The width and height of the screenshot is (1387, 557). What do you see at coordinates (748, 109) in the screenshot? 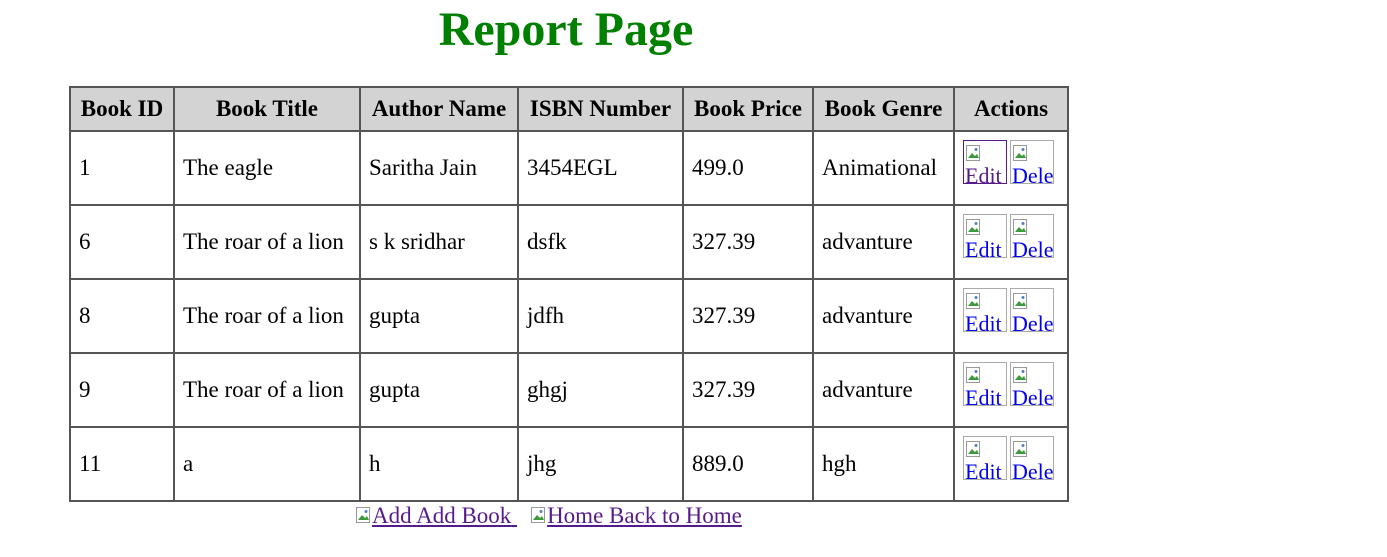
I see `header-book-price: Book Price` at bounding box center [748, 109].